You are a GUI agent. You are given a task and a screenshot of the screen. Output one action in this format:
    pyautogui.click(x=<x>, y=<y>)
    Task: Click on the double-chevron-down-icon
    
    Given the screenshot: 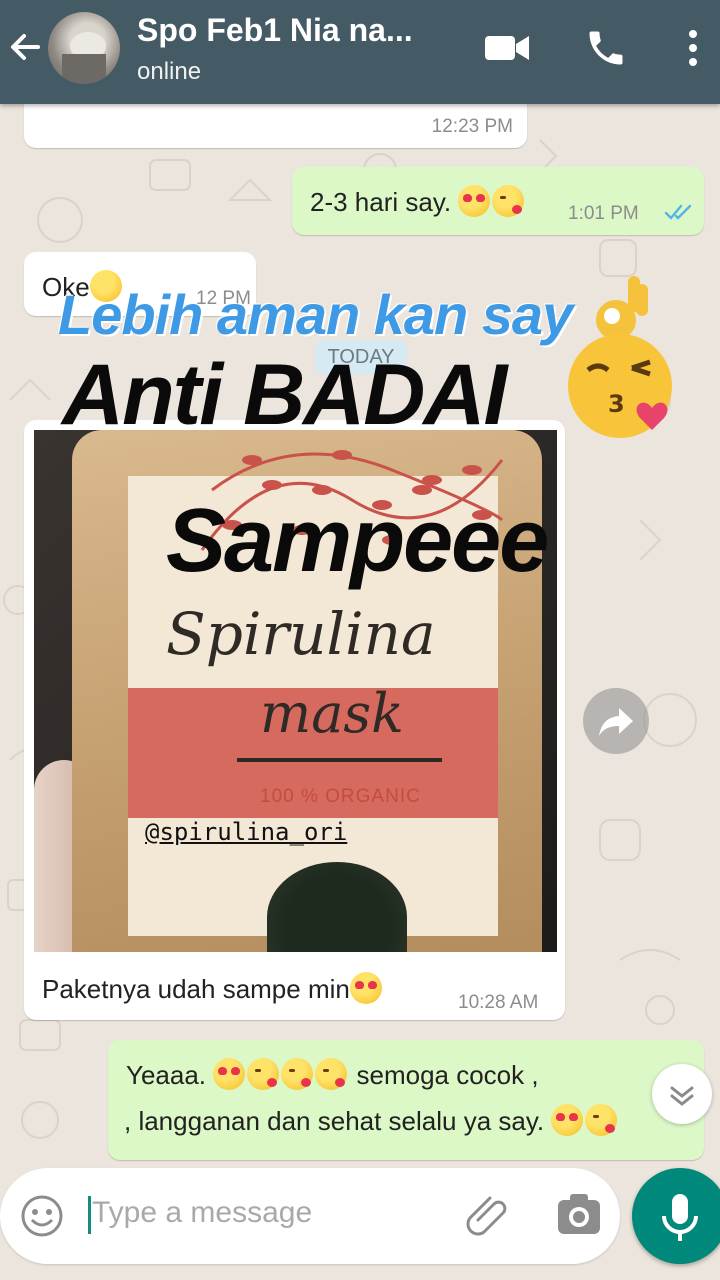 What is the action you would take?
    pyautogui.click(x=682, y=1096)
    